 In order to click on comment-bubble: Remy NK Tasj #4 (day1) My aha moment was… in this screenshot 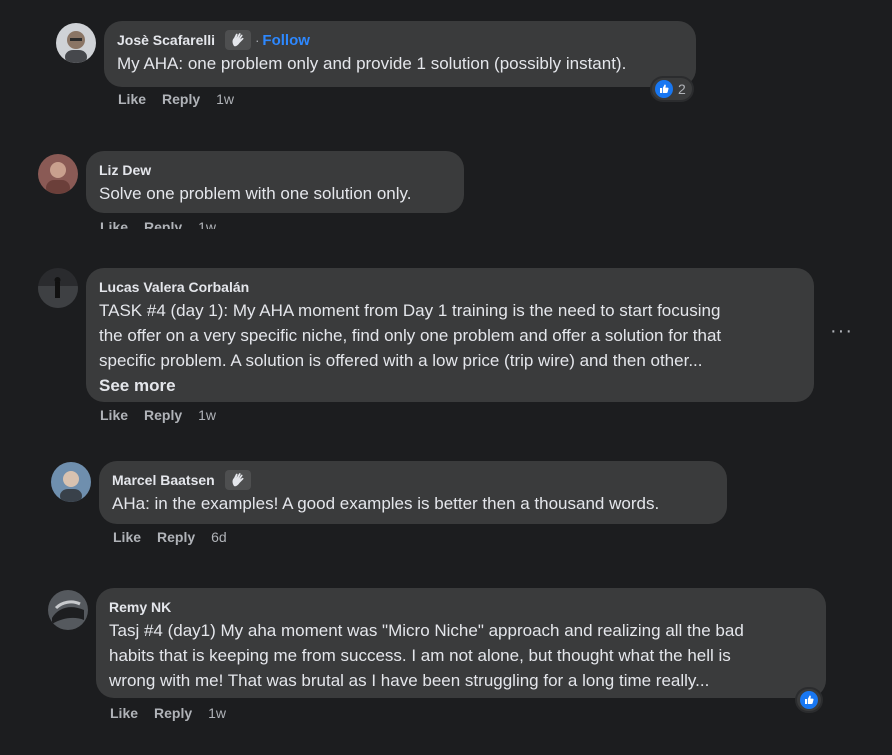, I will do `click(461, 643)`.